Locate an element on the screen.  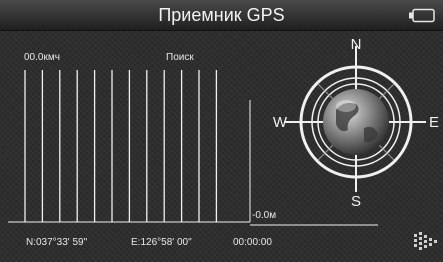
compass-north: N is located at coordinates (356, 44).